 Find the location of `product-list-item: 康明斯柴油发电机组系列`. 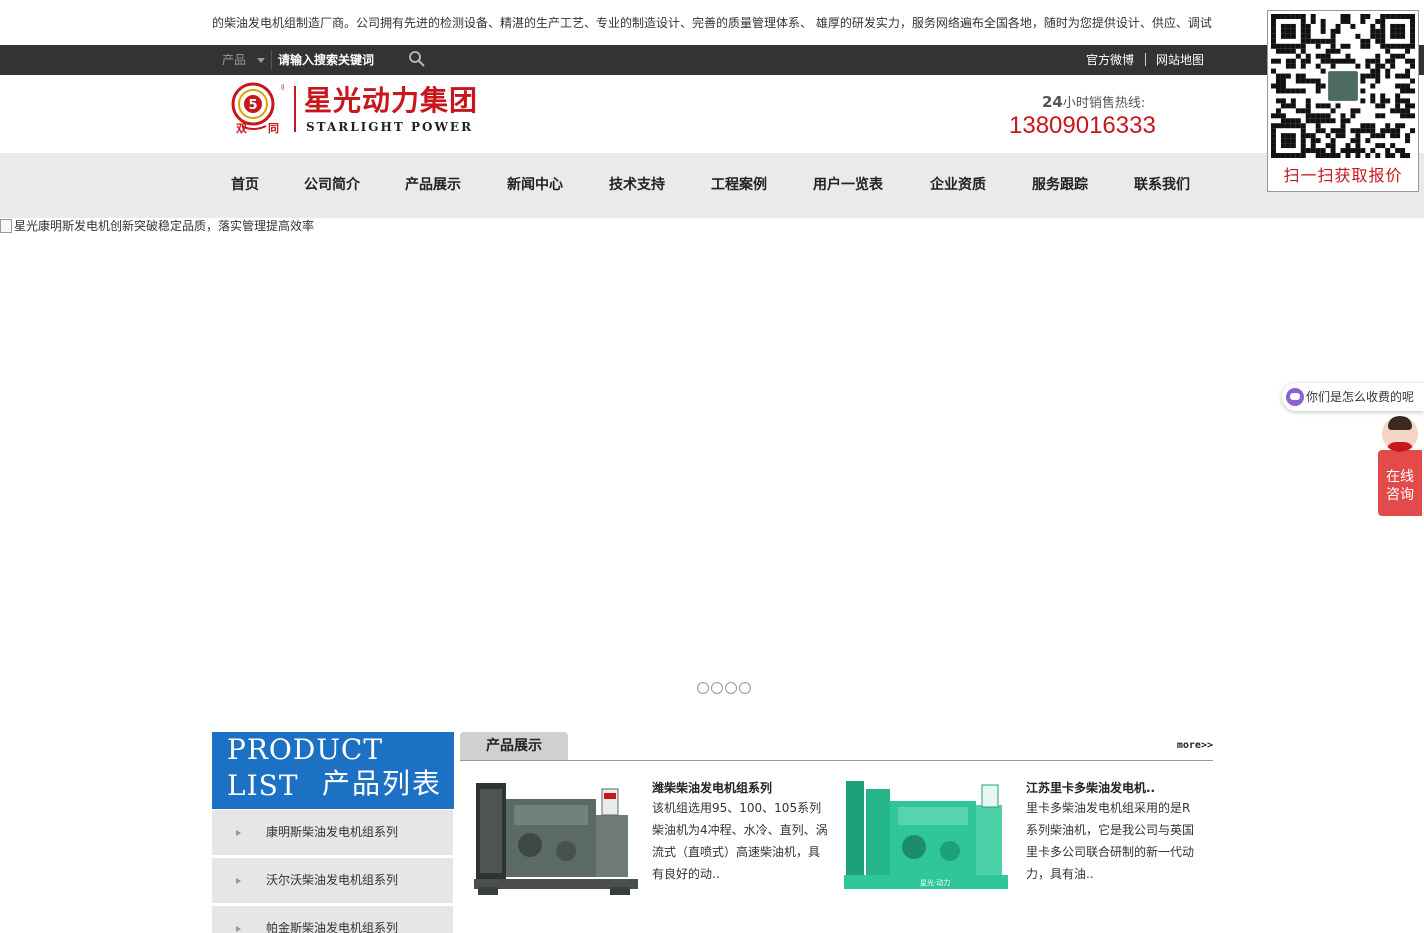

product-list-item: 康明斯柴油发电机组系列 is located at coordinates (332, 832).